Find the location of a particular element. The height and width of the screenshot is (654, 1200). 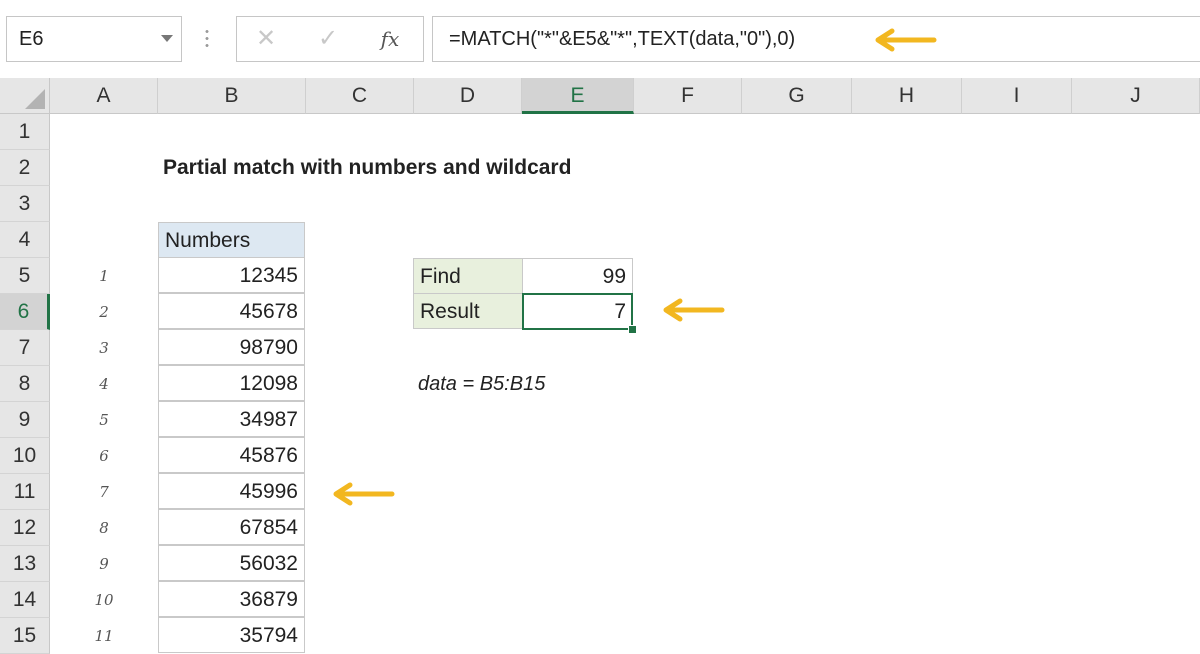

function-icon: fx is located at coordinates (390, 40).